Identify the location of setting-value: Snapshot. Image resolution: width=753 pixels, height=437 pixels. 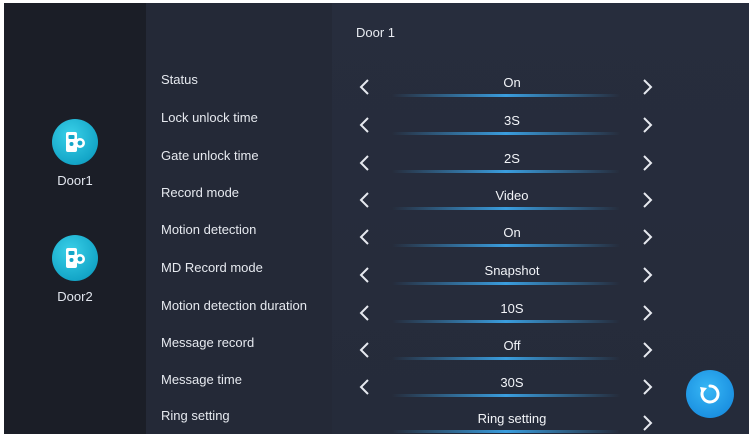
(512, 270).